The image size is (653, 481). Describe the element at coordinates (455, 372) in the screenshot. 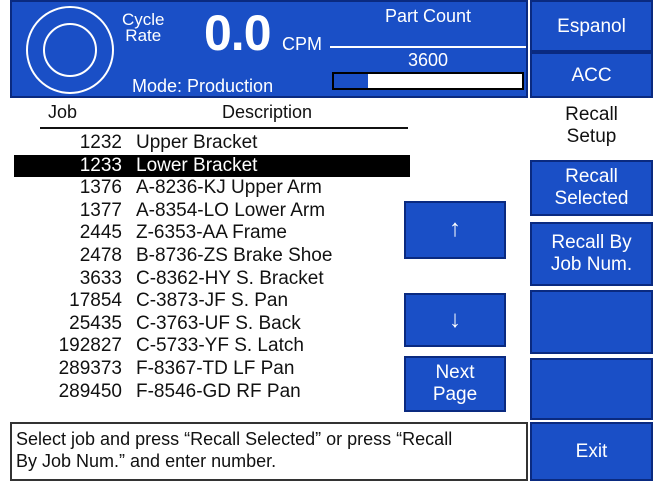

I see `next-page-label-line1: Next` at that location.